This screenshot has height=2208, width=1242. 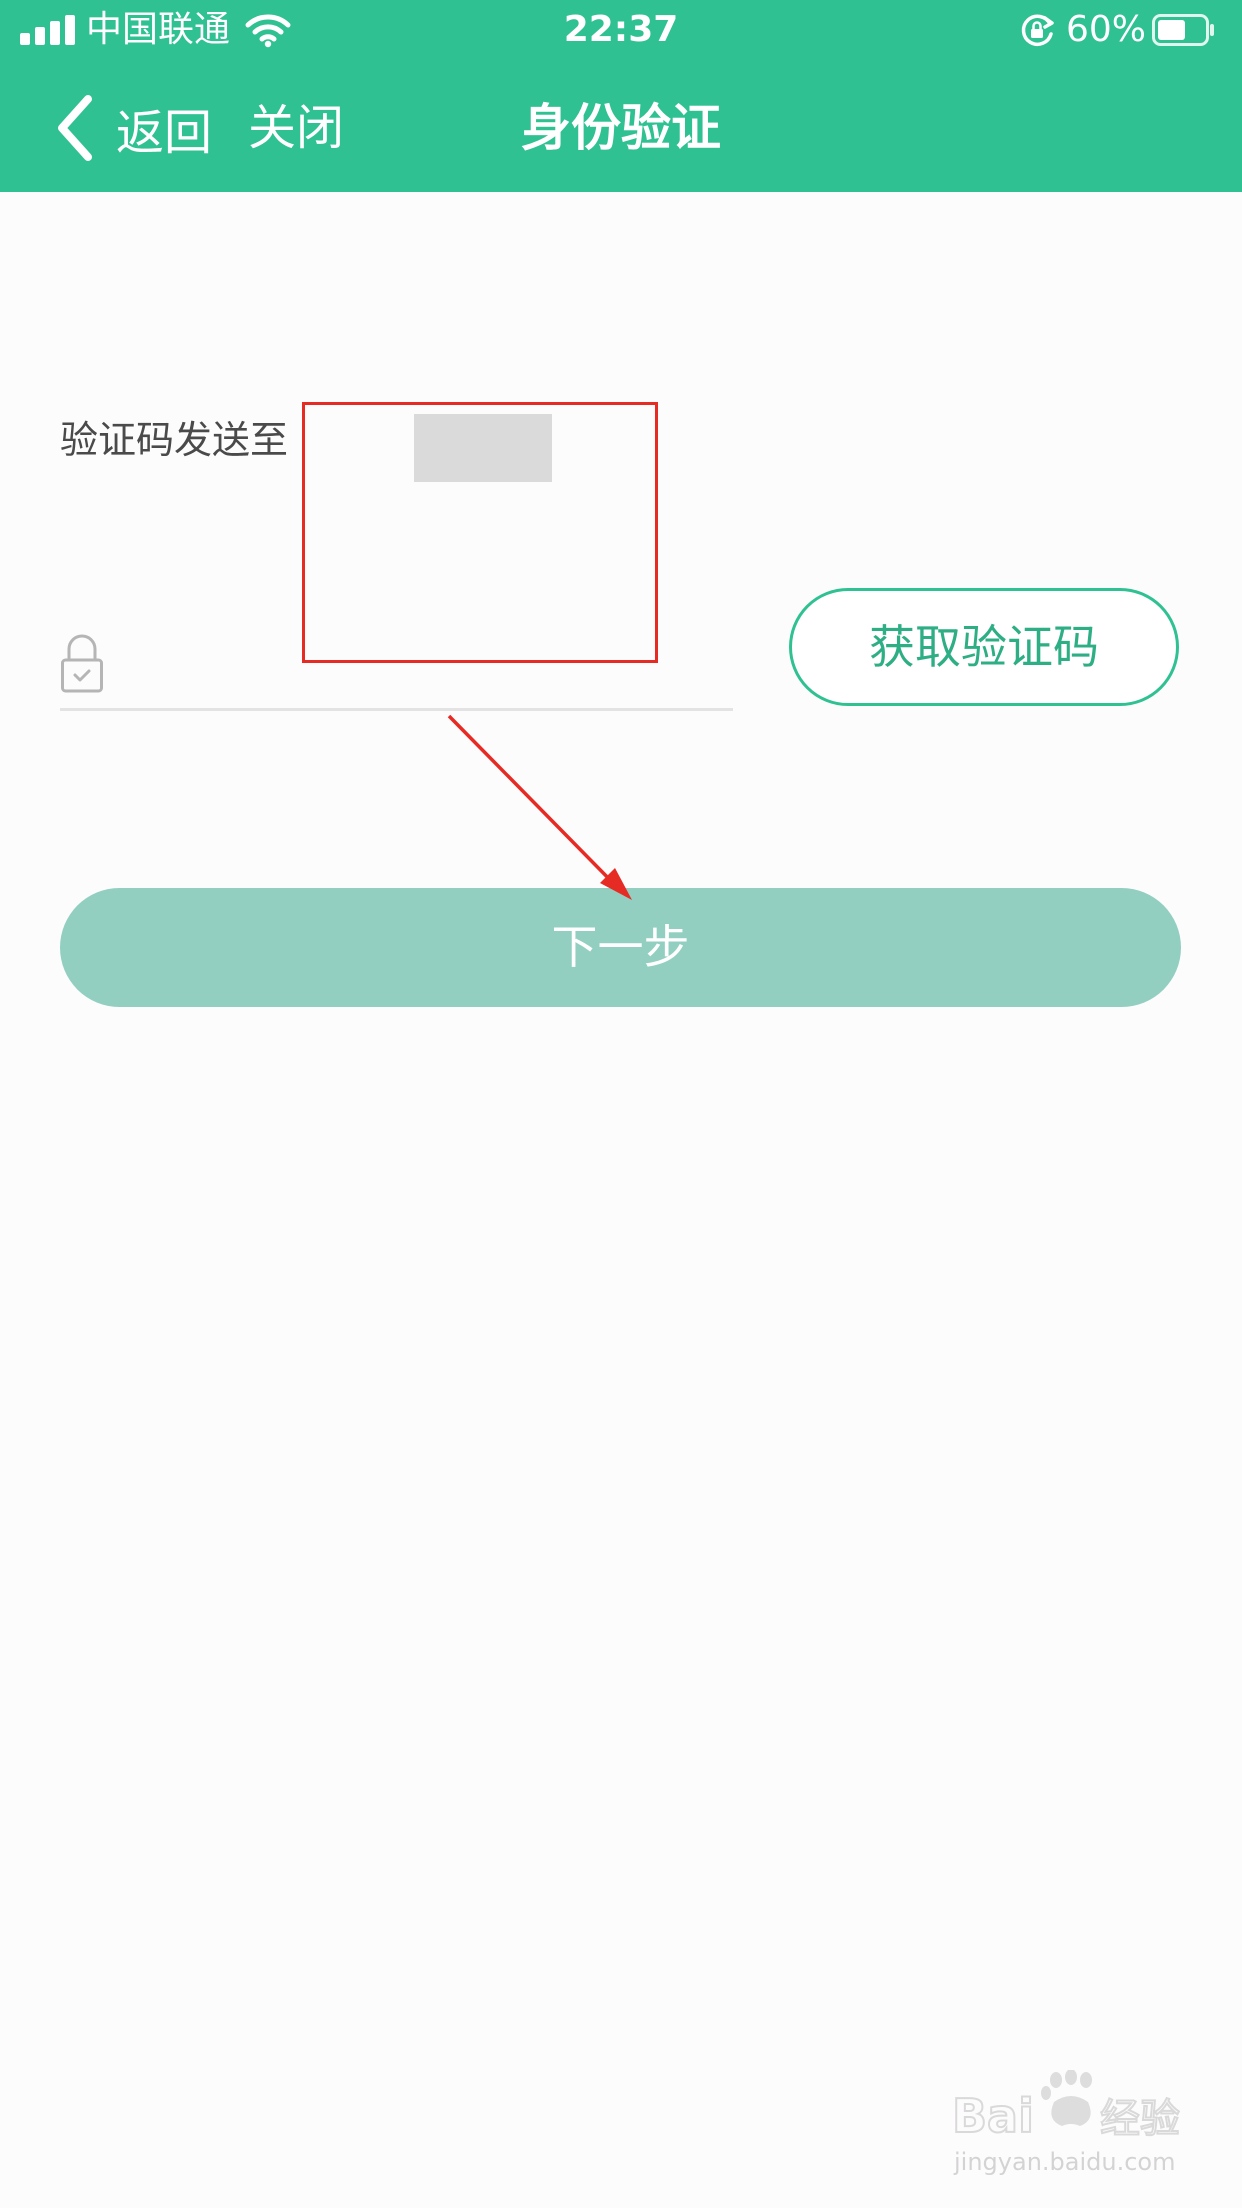 What do you see at coordinates (158, 29) in the screenshot?
I see `carrier-name: 中国联通` at bounding box center [158, 29].